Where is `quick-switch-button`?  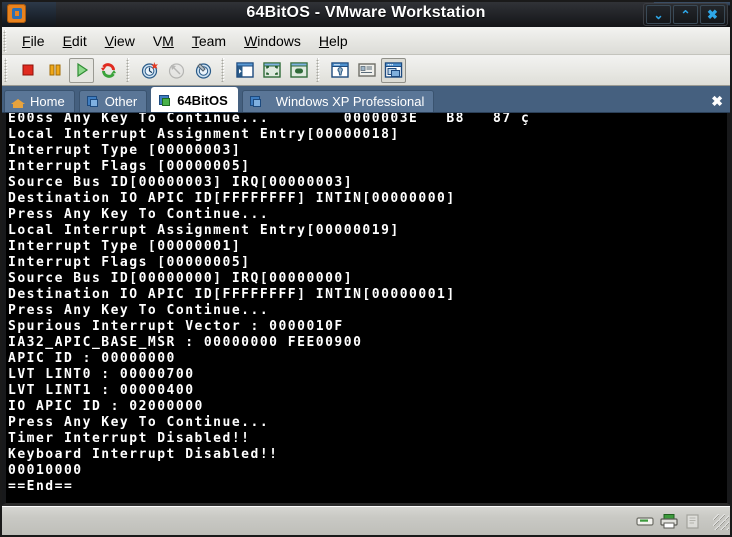 quick-switch-button is located at coordinates (298, 70).